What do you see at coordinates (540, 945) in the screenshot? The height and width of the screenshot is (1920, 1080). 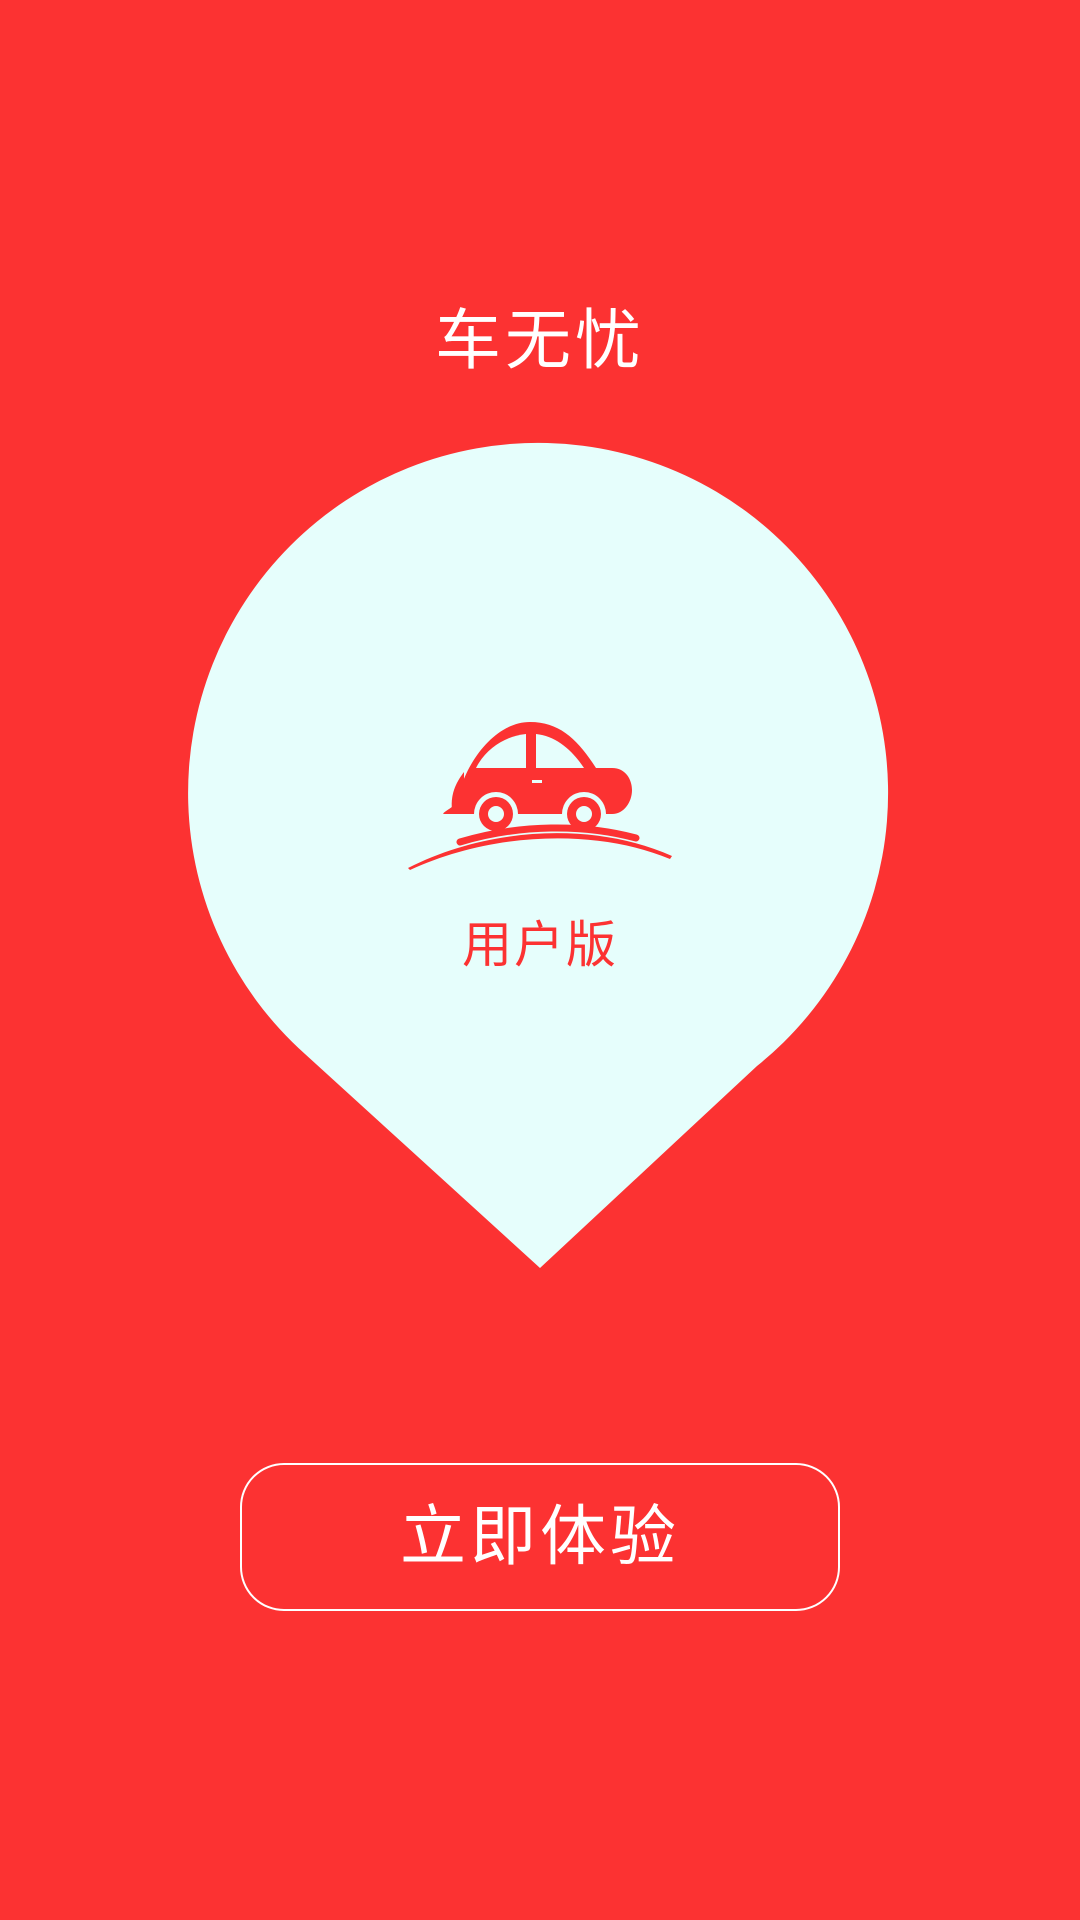 I see `edition-label: 用户版` at bounding box center [540, 945].